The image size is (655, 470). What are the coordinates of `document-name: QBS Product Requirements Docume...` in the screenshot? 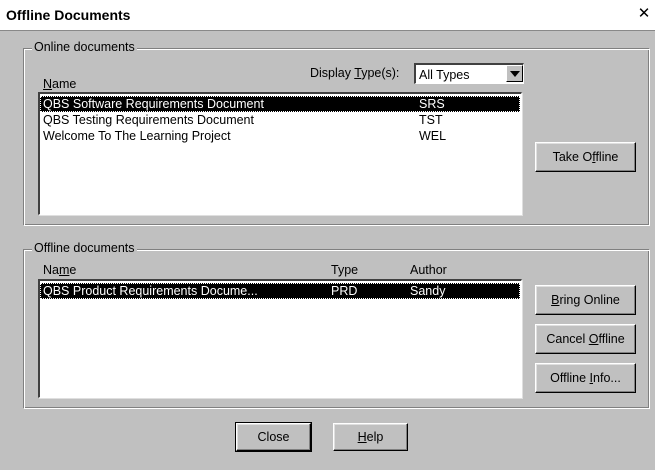 It's located at (150, 291).